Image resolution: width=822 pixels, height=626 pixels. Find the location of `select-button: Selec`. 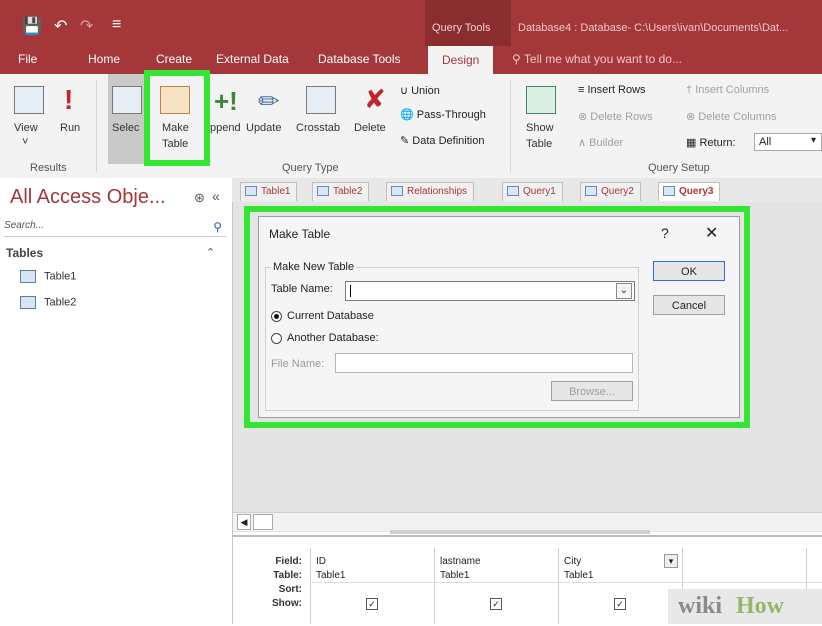

select-button: Selec is located at coordinates (126, 128).